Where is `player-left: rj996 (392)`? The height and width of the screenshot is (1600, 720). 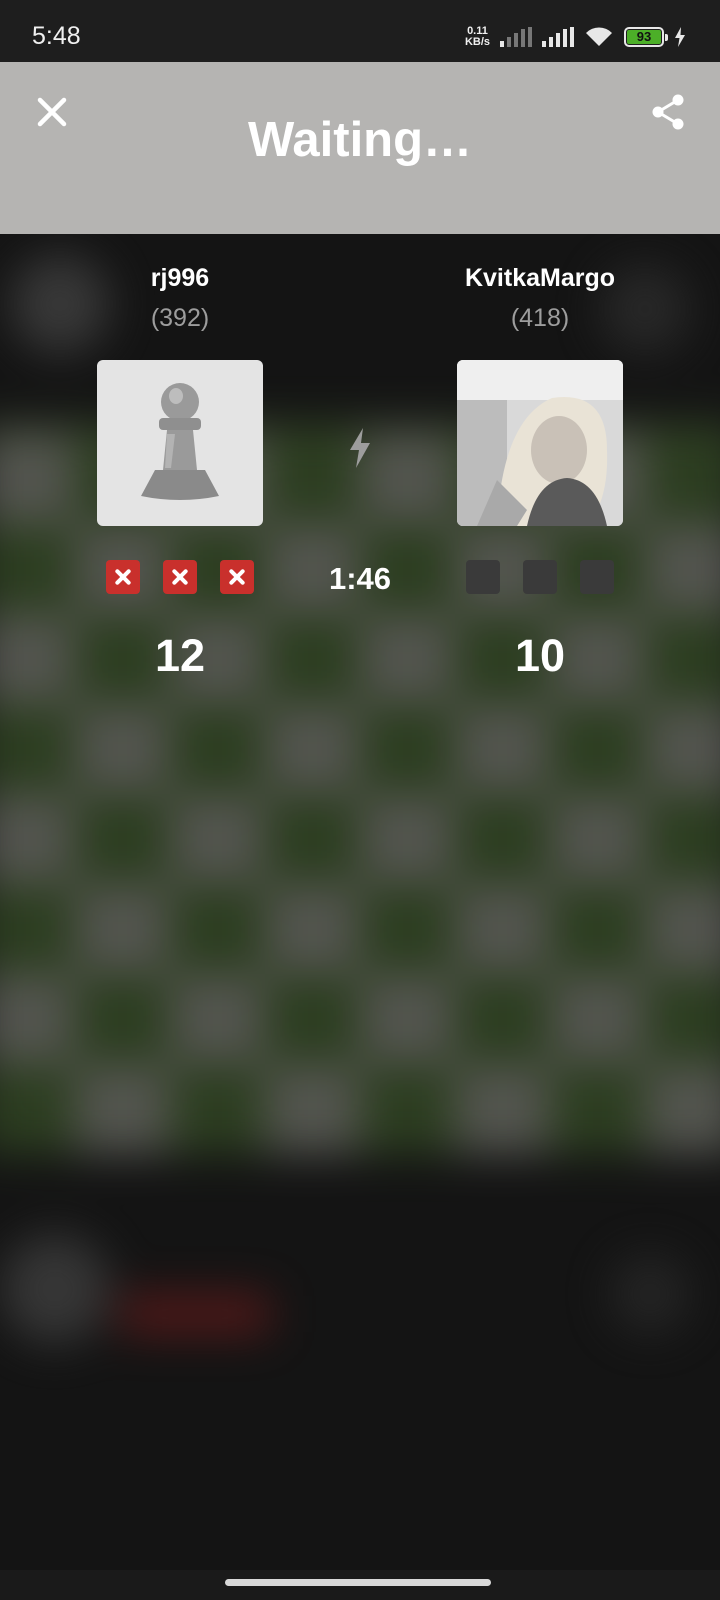 player-left: rj996 (392) is located at coordinates (180, 298).